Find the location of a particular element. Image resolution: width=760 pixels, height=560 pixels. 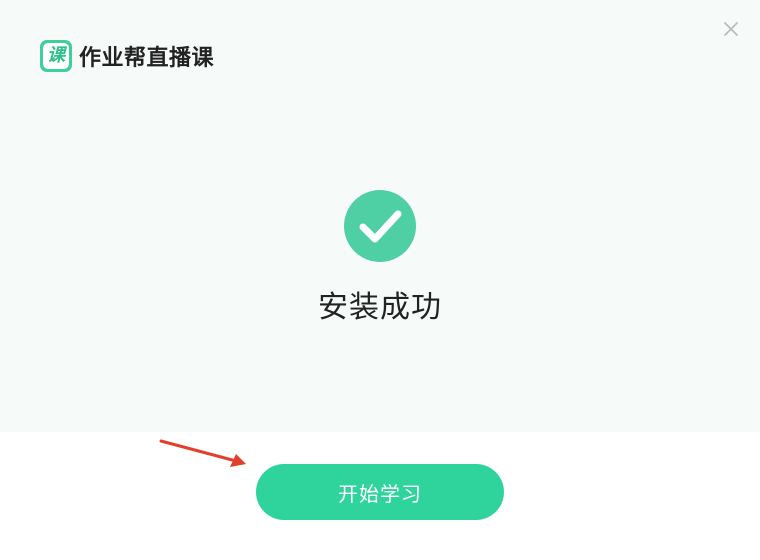

logo-icon: 课 is located at coordinates (56, 56).